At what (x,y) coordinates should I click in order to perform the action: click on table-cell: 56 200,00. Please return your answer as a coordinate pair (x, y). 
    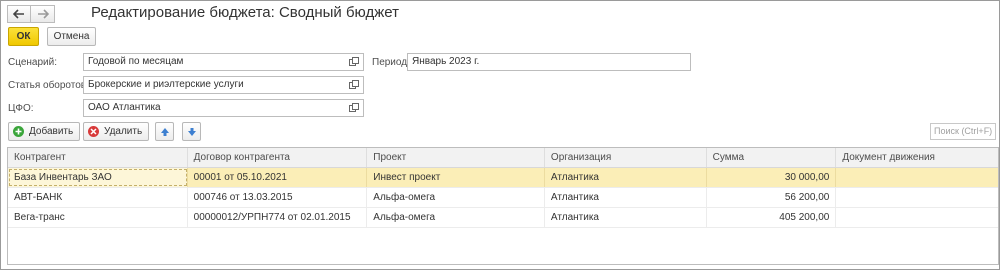
    Looking at the image, I should click on (772, 197).